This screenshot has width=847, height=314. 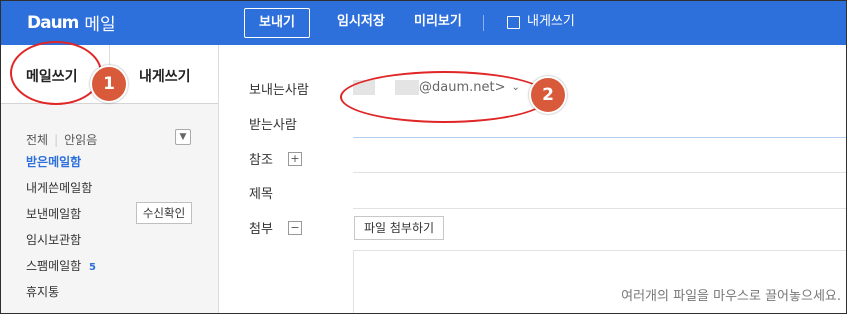 I want to click on sidebar-item-label: 내게쓴메일함, so click(x=59, y=188).